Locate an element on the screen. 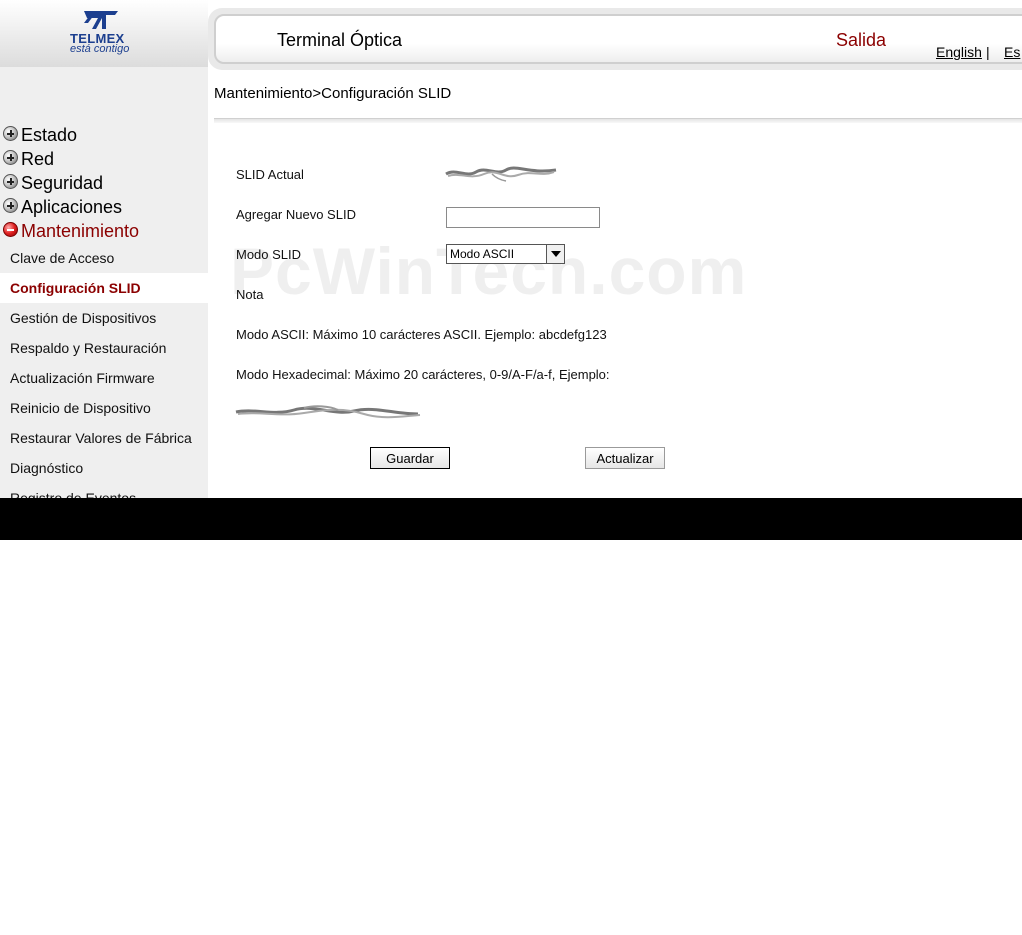 The width and height of the screenshot is (1022, 935). new-slid-label: Agregar Nuevo SLID is located at coordinates (296, 214).